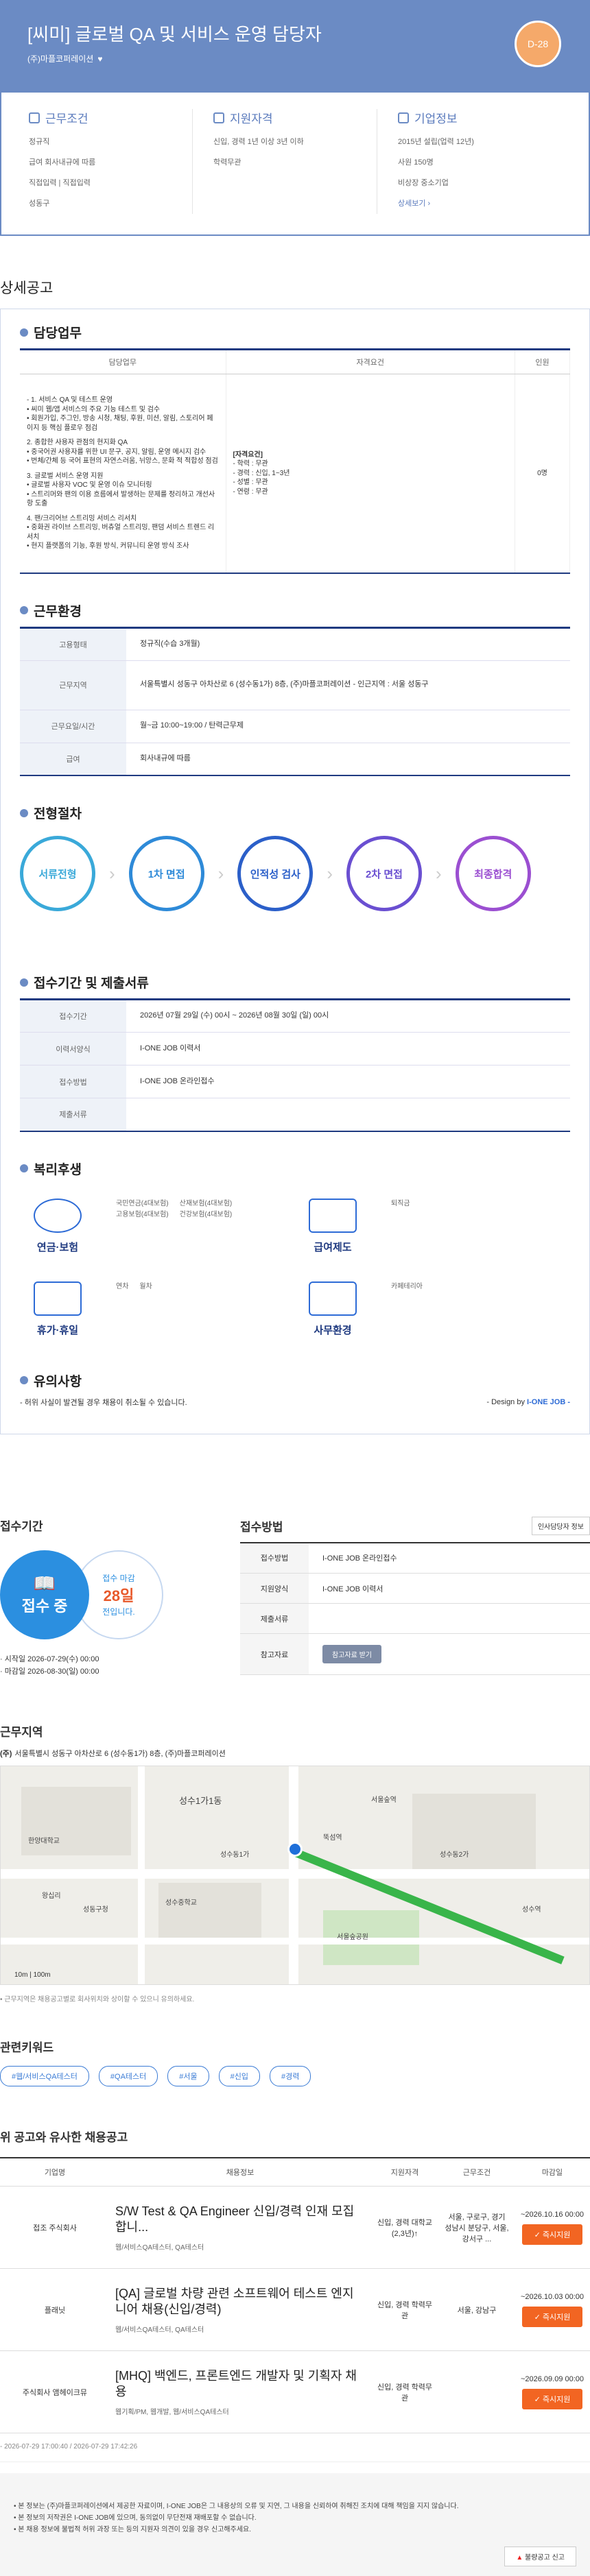  What do you see at coordinates (240, 2302) in the screenshot?
I see `similar-job-title: [QA] 글로벌 차량 관련 소프트웨어 테스트 엔지니어 채용(신입/경력)` at bounding box center [240, 2302].